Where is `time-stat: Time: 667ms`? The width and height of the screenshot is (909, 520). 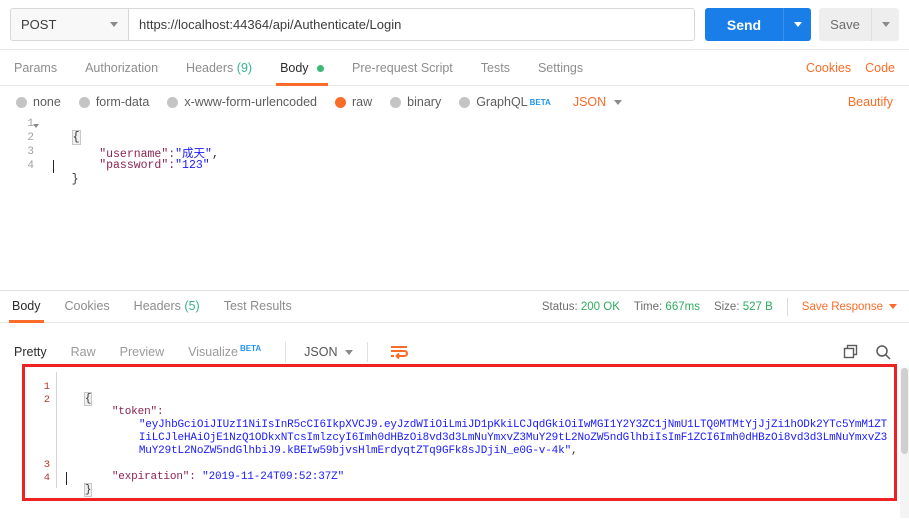
time-stat: Time: 667ms is located at coordinates (667, 307).